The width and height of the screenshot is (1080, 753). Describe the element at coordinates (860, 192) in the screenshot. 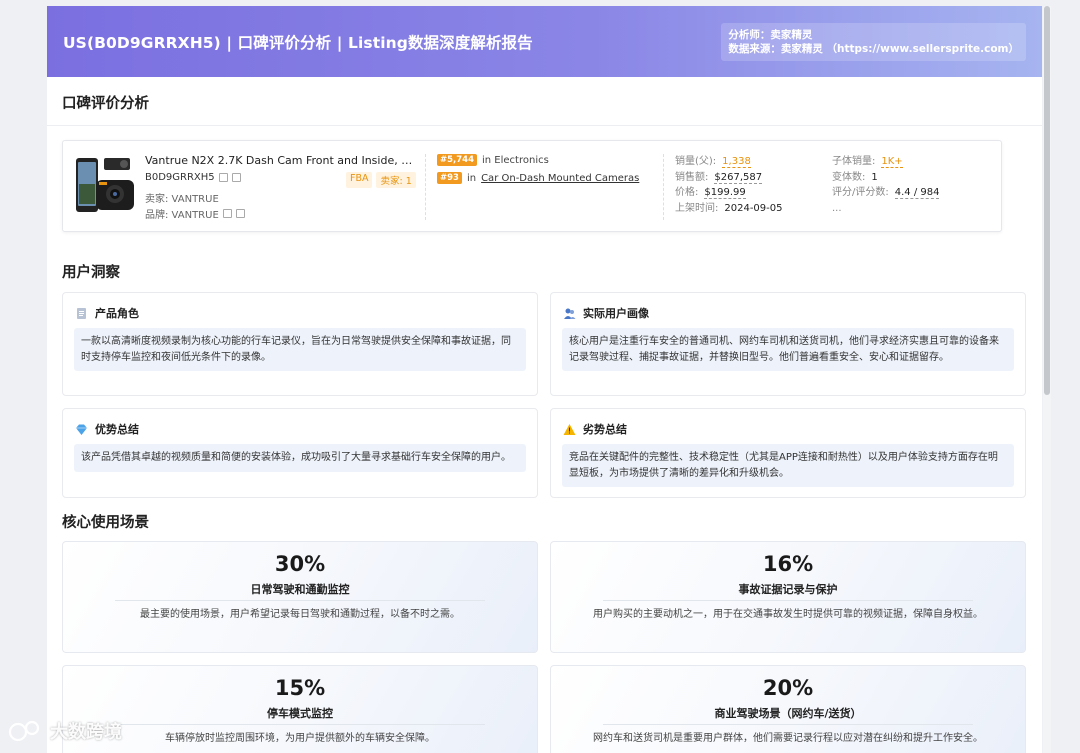

I see `rating-label: 评分/评分数:` at that location.